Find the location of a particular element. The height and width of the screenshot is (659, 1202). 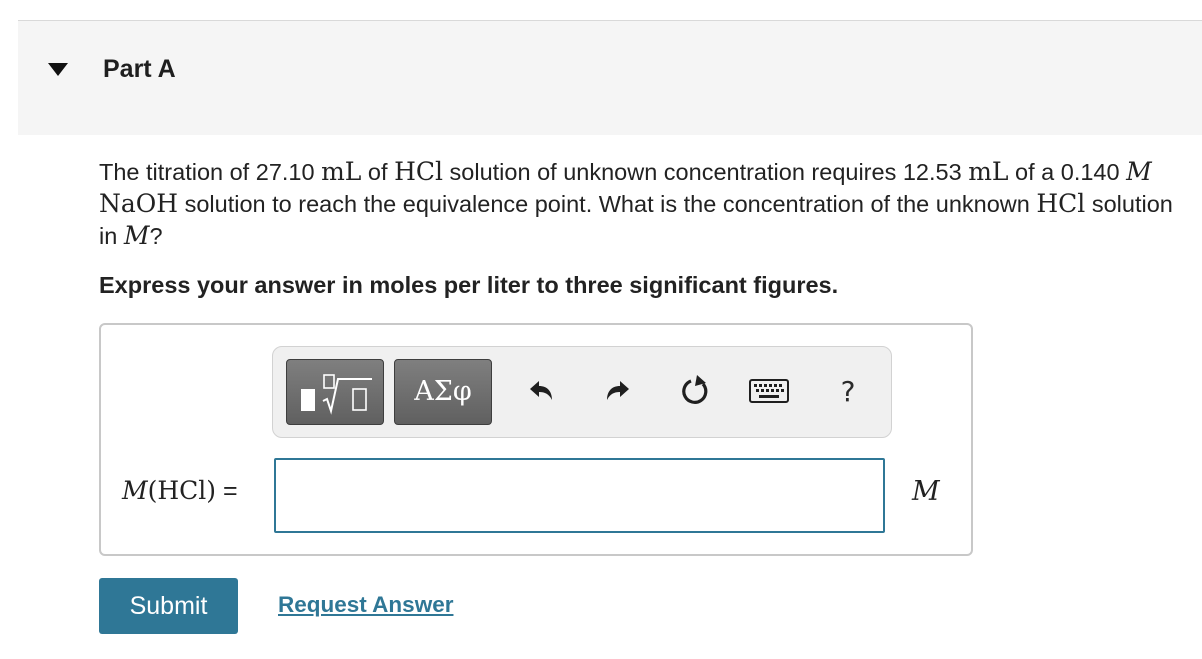

symbols-button: ΑΣφ is located at coordinates (443, 392).